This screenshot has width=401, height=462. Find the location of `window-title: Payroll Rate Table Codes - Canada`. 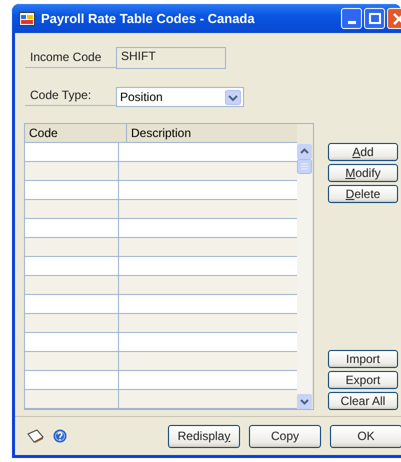

window-title: Payroll Rate Table Codes - Canada is located at coordinates (148, 18).